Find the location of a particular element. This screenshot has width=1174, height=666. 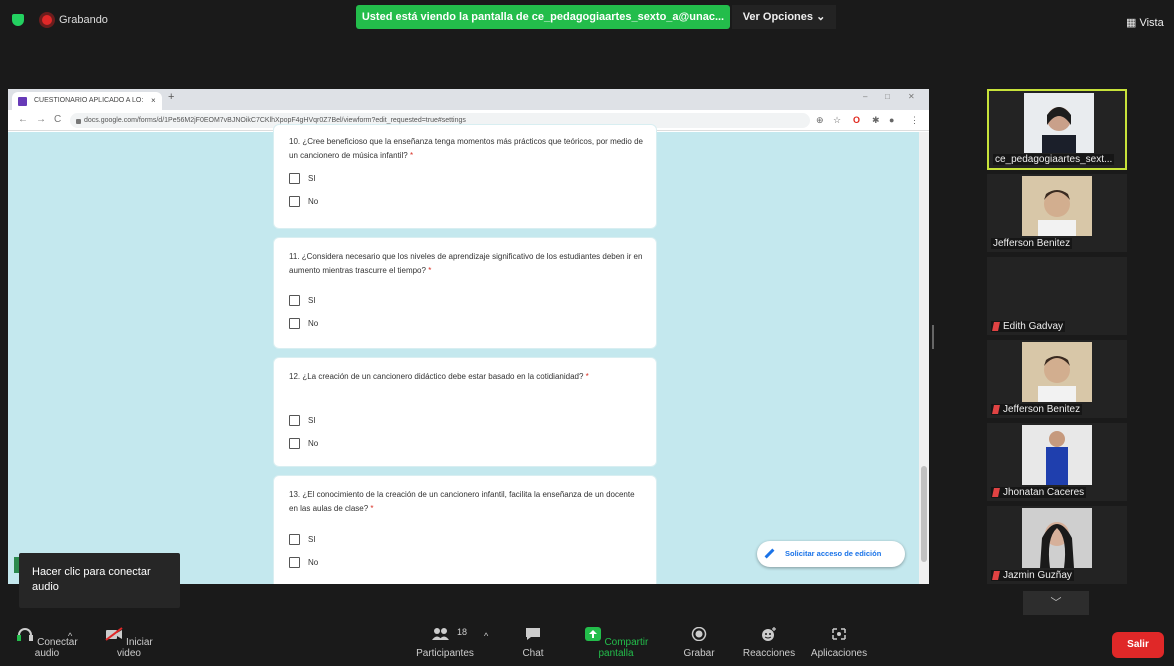

reload-icon: C is located at coordinates (57, 119).